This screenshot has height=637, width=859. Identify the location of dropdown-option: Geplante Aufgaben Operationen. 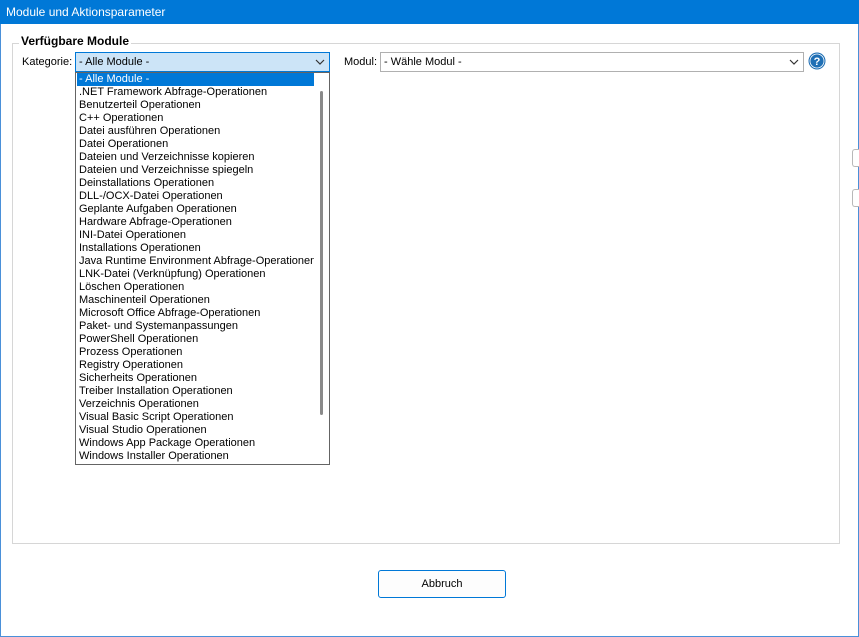
(195, 209).